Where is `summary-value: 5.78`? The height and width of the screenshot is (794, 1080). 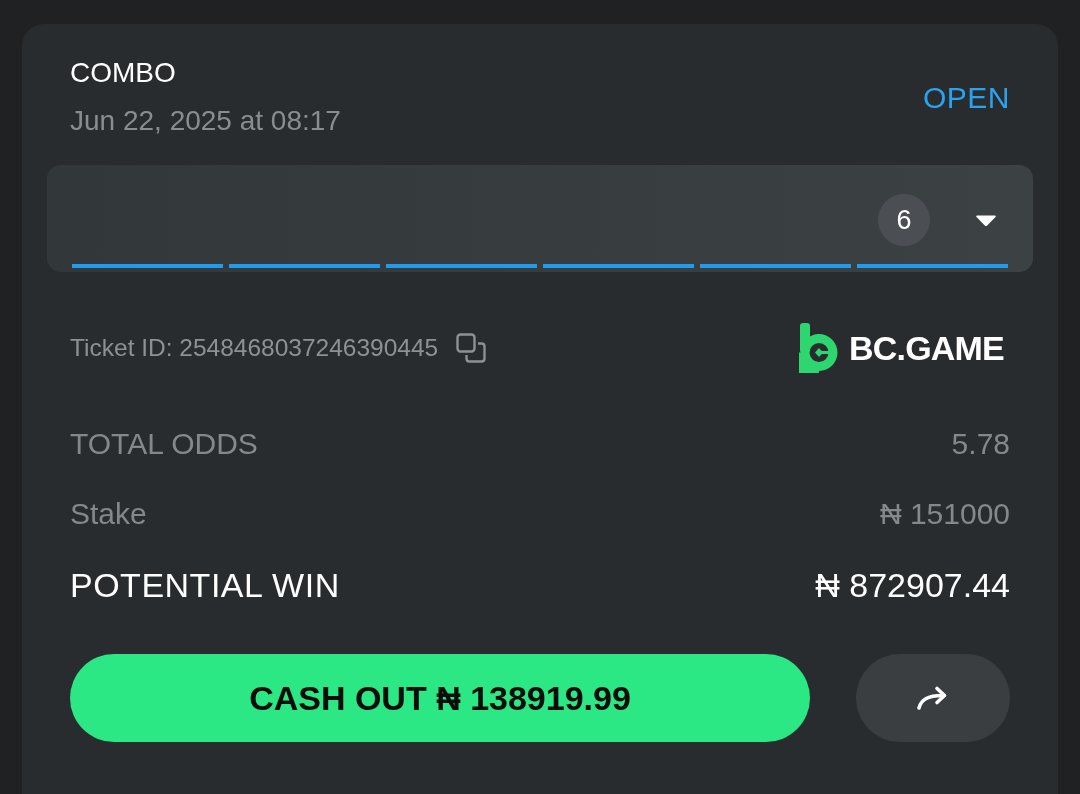 summary-value: 5.78 is located at coordinates (980, 443).